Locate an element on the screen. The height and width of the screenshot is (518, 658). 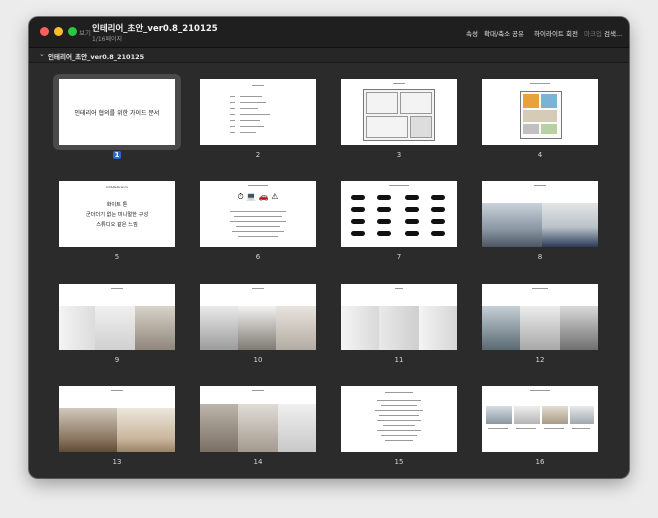
page-thumbnail-7: 7 is located at coordinates (399, 222).